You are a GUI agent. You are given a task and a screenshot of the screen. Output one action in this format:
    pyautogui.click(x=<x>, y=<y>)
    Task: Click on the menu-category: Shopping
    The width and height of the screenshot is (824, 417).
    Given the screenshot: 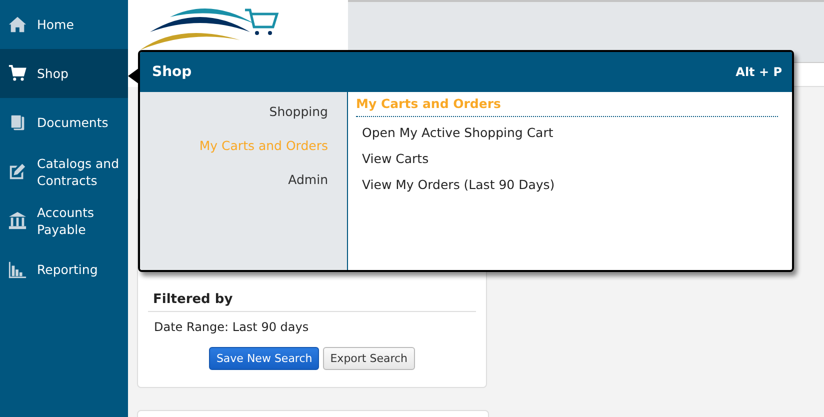 What is the action you would take?
    pyautogui.click(x=243, y=121)
    